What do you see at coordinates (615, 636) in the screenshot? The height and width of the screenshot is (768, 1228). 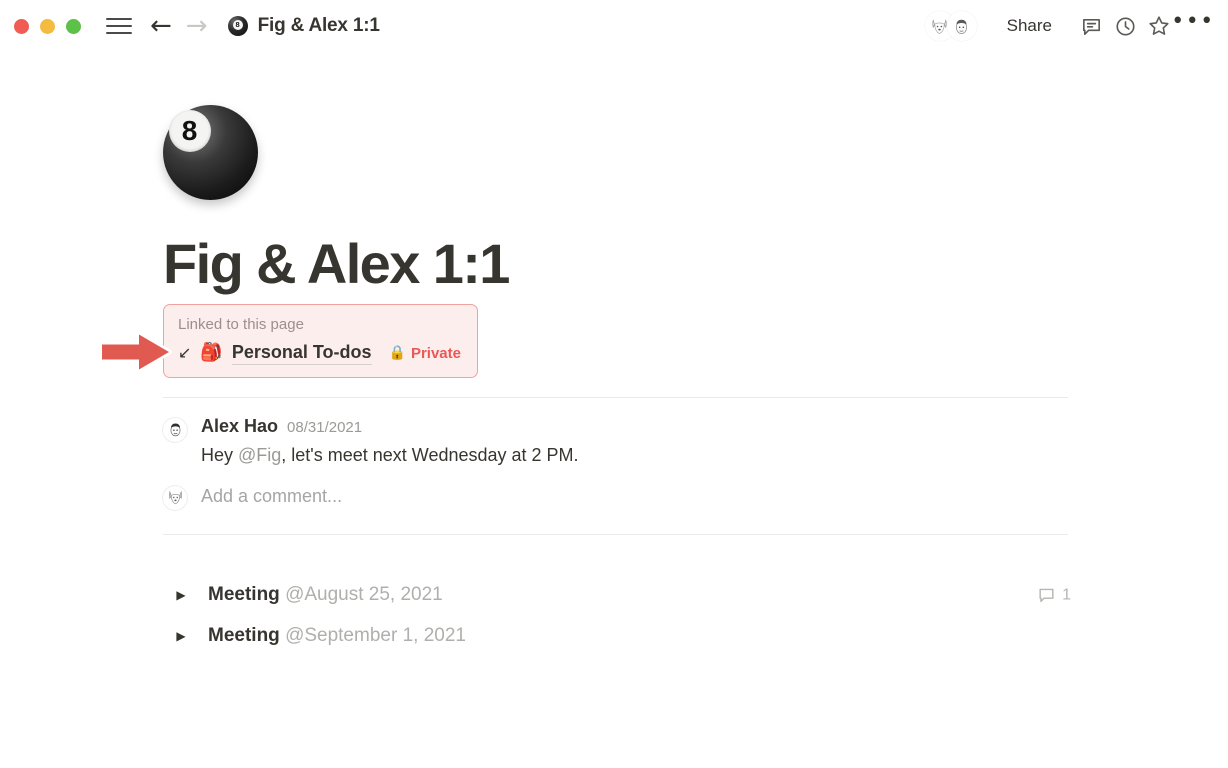 I see `toggle-block: ▶ Meeting @September 1, 2021` at bounding box center [615, 636].